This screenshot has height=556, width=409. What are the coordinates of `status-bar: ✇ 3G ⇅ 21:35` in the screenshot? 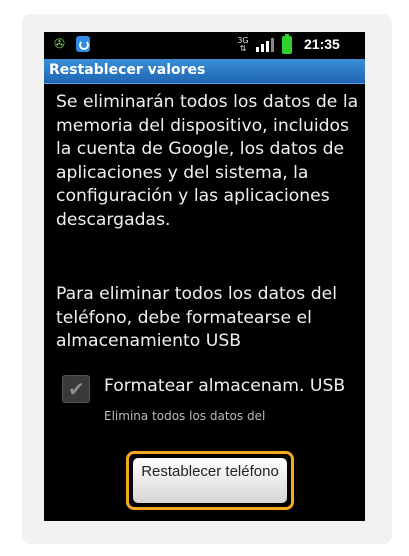 It's located at (204, 45).